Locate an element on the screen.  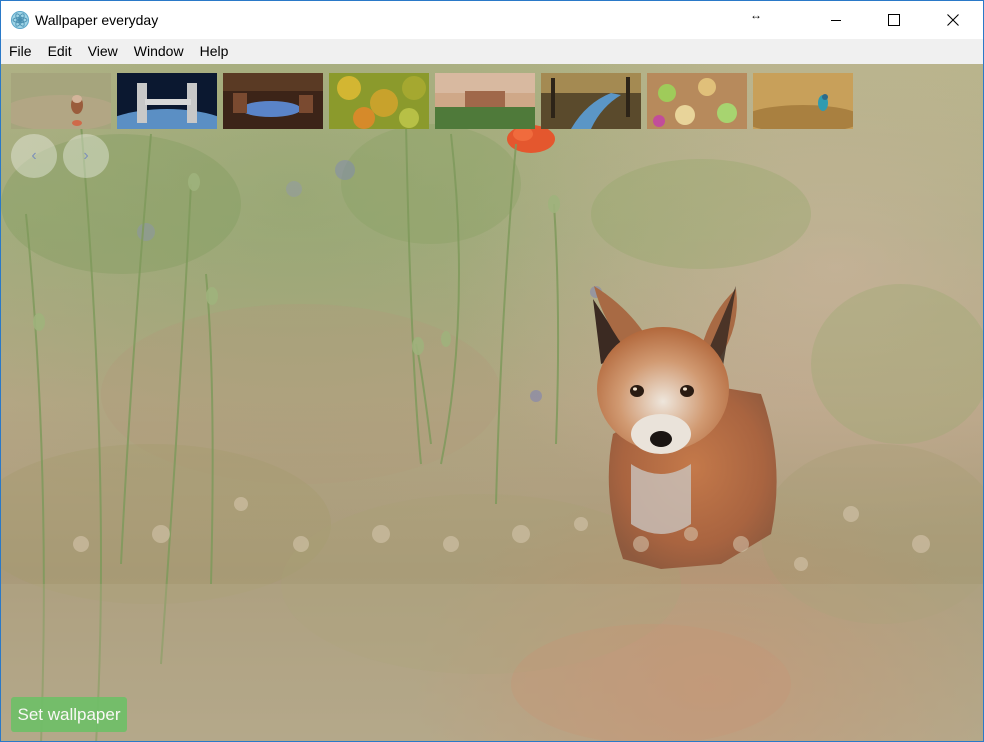
next-button: › is located at coordinates (86, 156).